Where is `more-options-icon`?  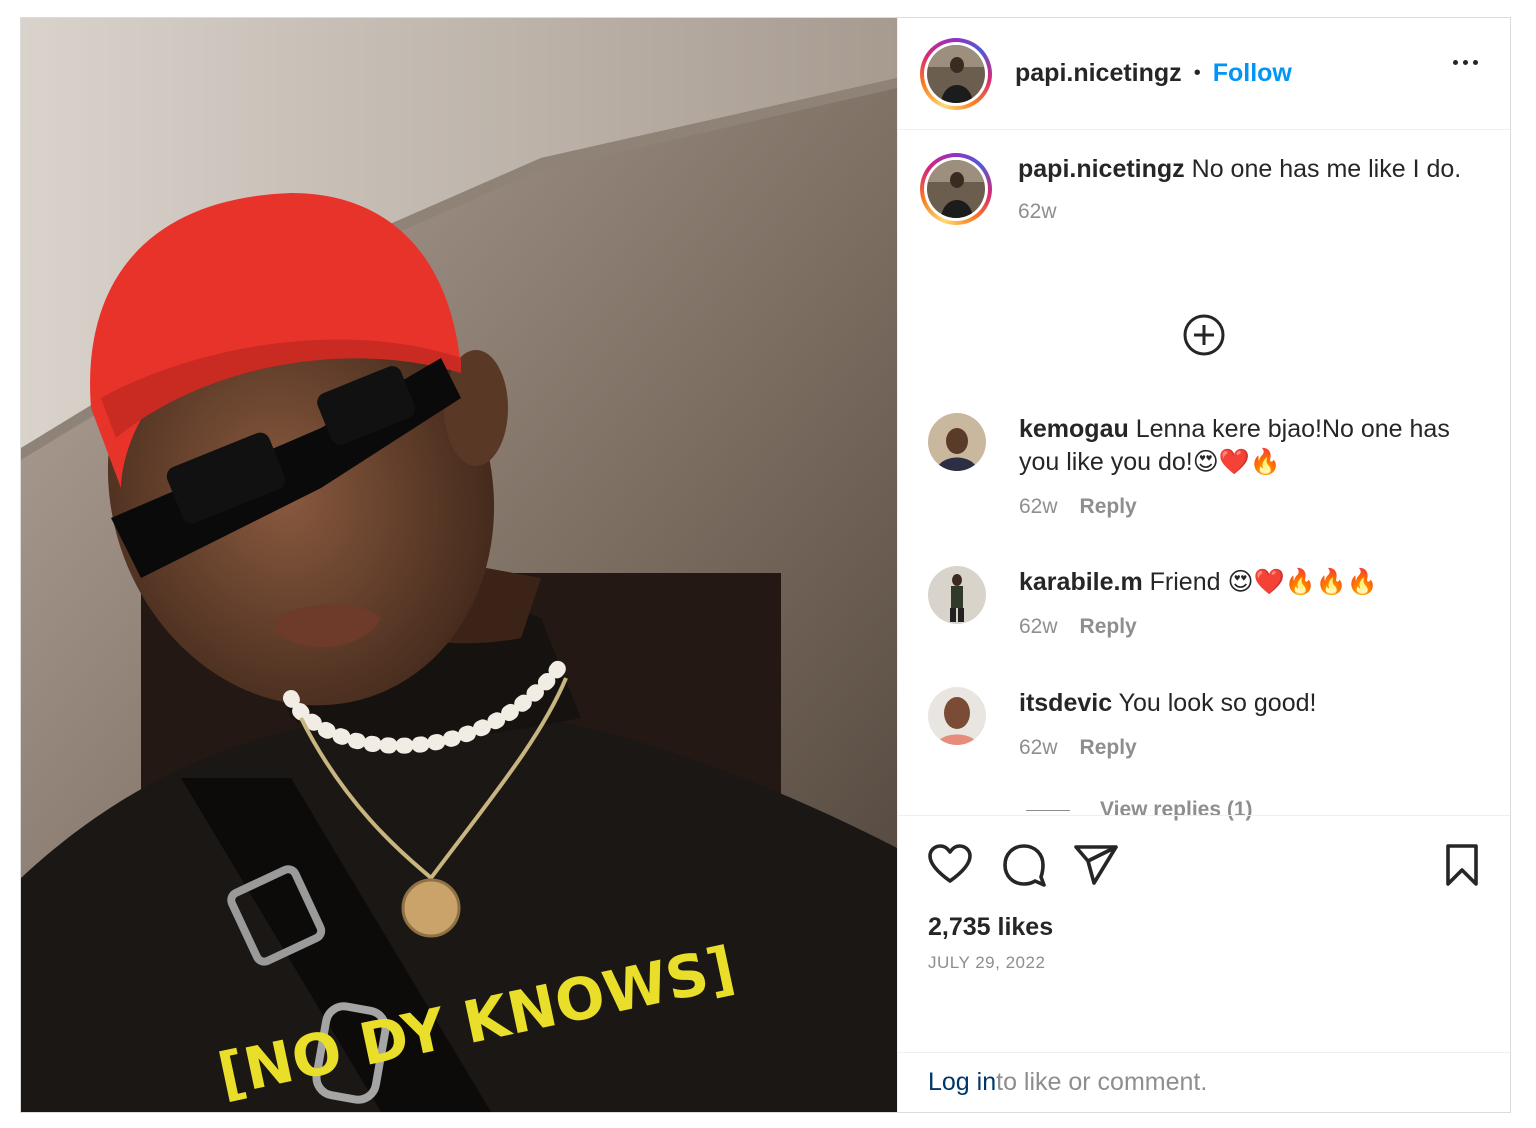
more-options-icon is located at coordinates (1465, 62).